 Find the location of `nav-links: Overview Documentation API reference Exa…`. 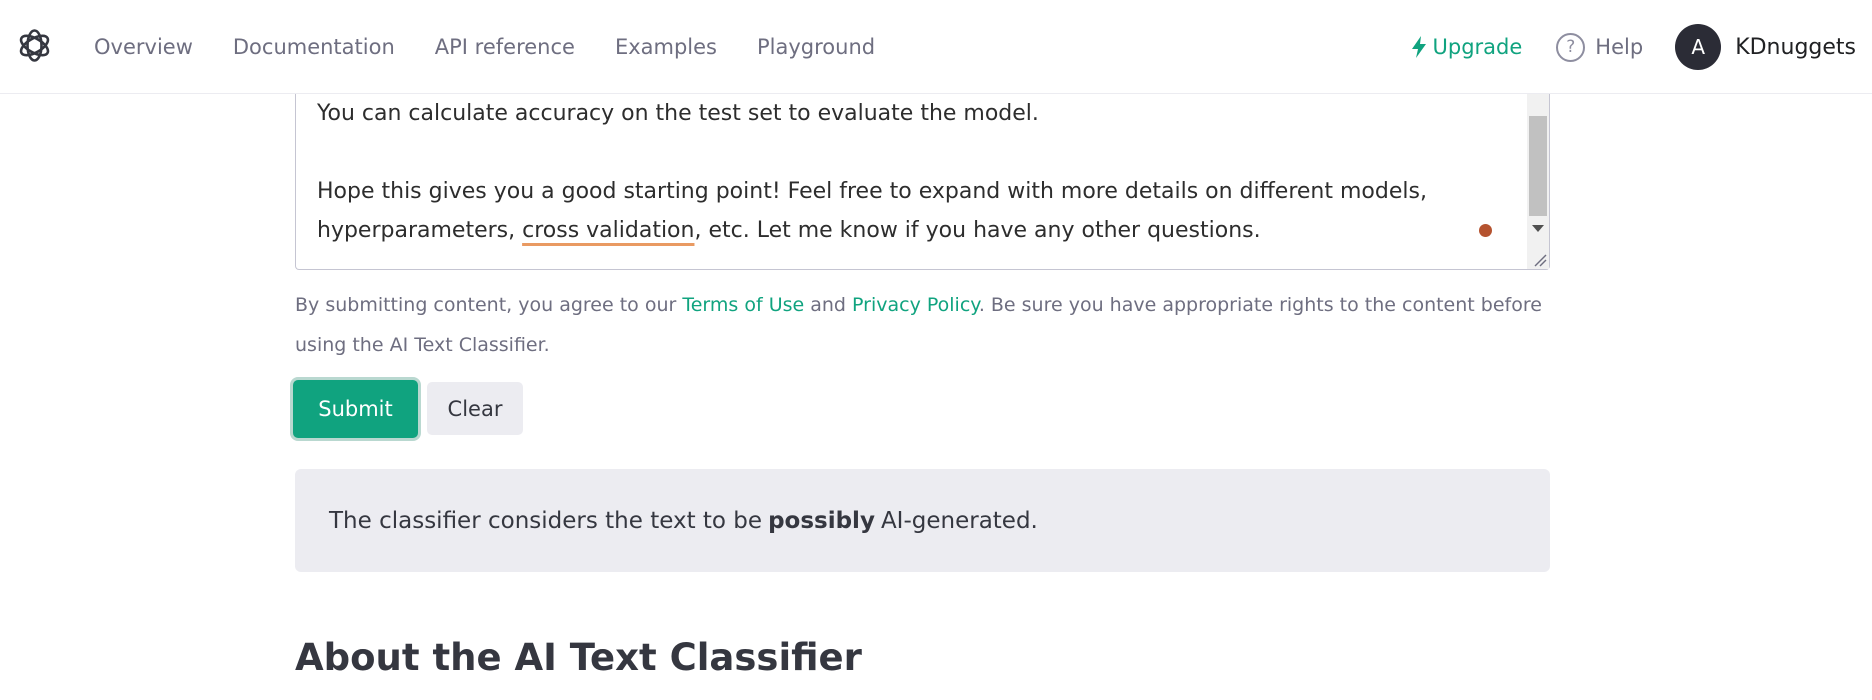

nav-links: Overview Documentation API reference Exa… is located at coordinates (504, 47).